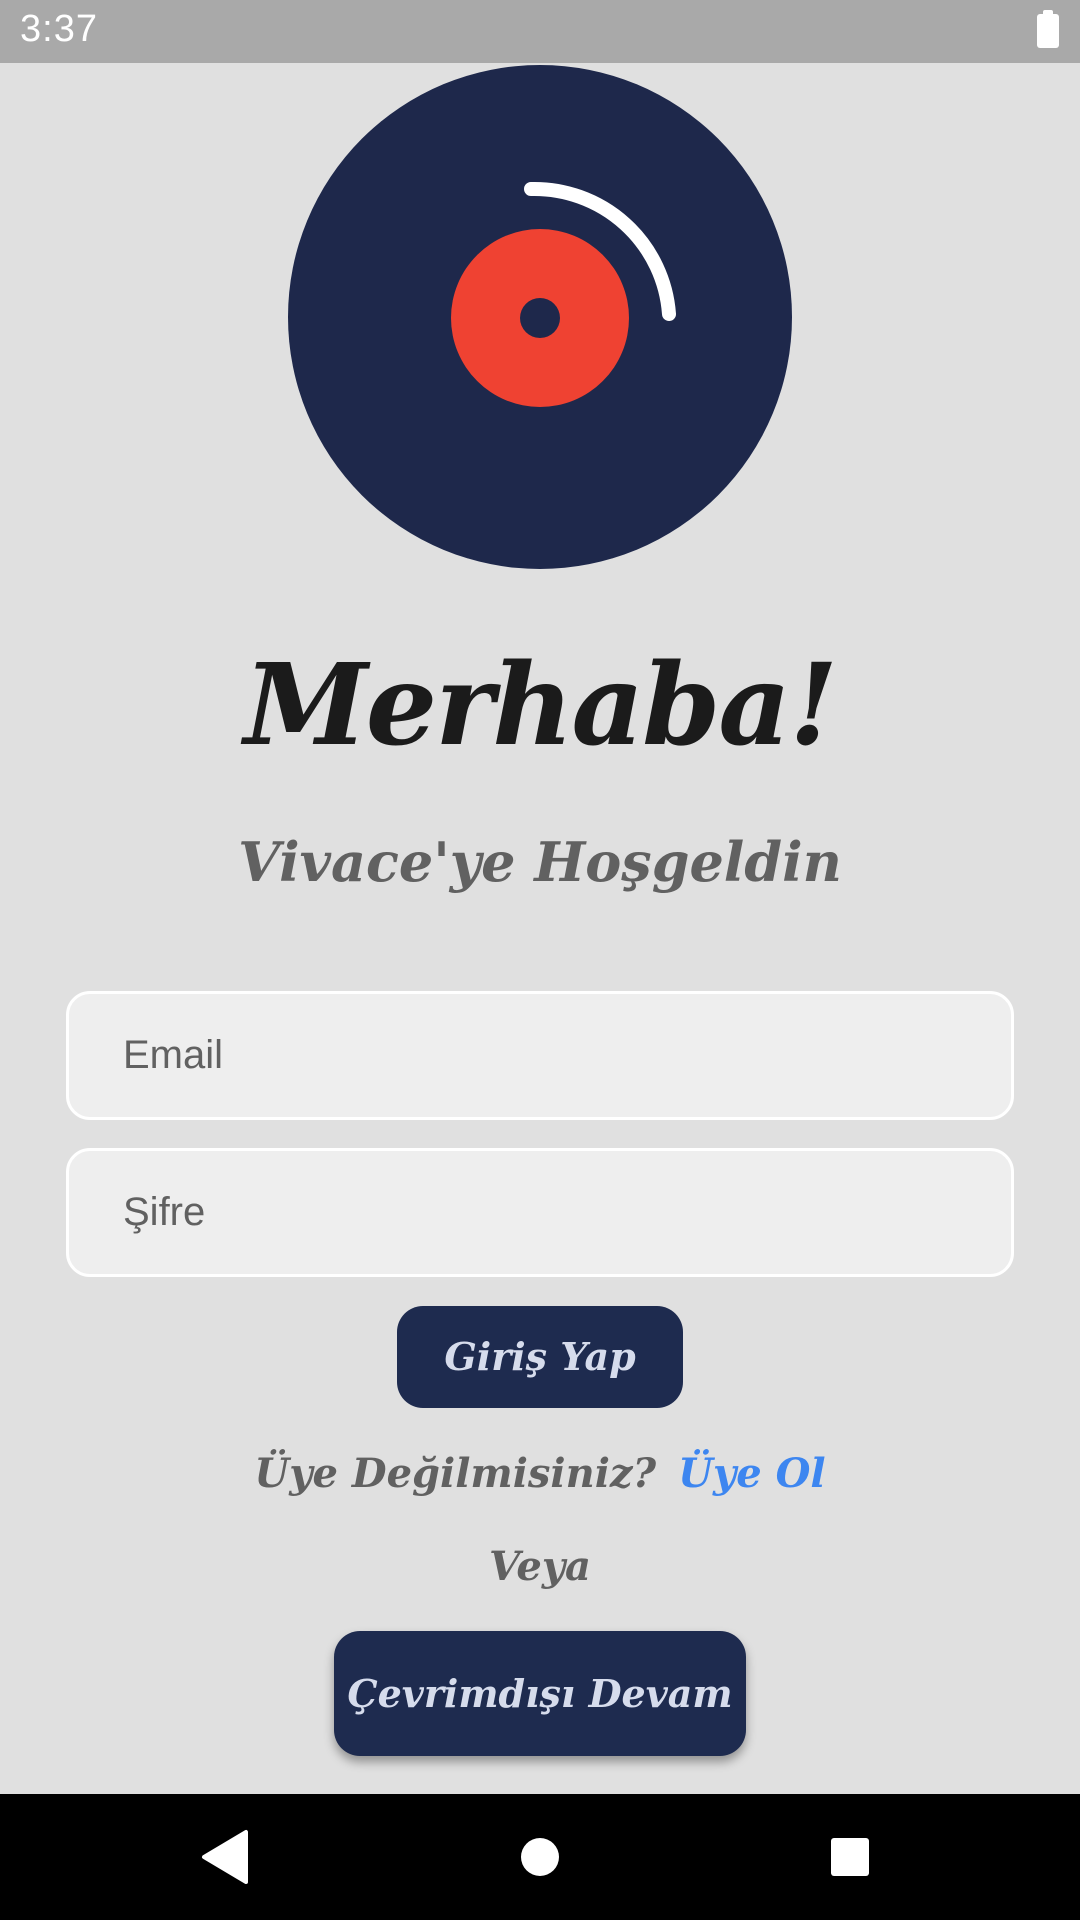 The image size is (1080, 1920). Describe the element at coordinates (540, 1566) in the screenshot. I see `or-label: Veya` at that location.